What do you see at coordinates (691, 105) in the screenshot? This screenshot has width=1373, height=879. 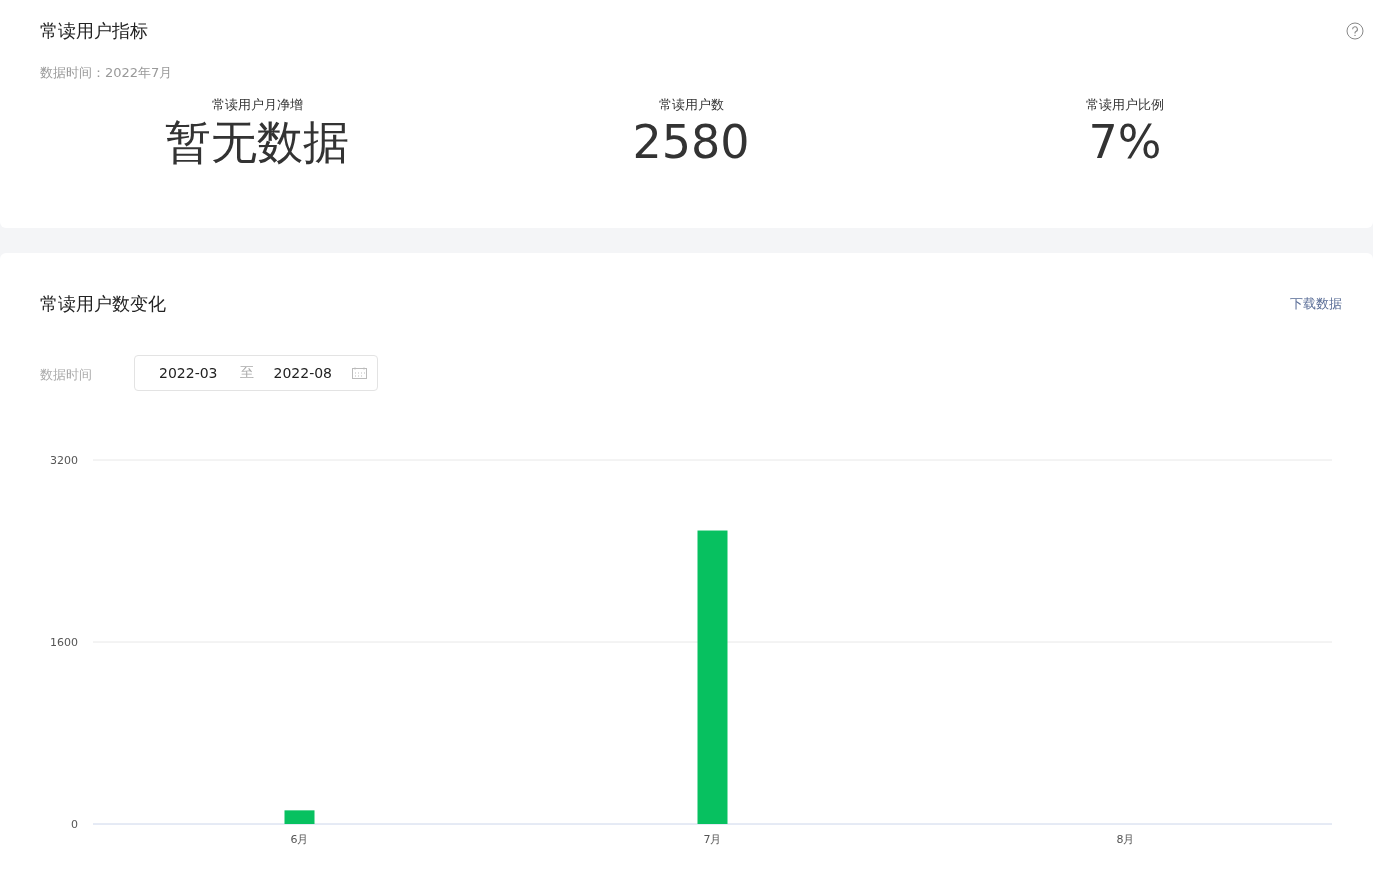 I see `metric-label: 常读用户数` at bounding box center [691, 105].